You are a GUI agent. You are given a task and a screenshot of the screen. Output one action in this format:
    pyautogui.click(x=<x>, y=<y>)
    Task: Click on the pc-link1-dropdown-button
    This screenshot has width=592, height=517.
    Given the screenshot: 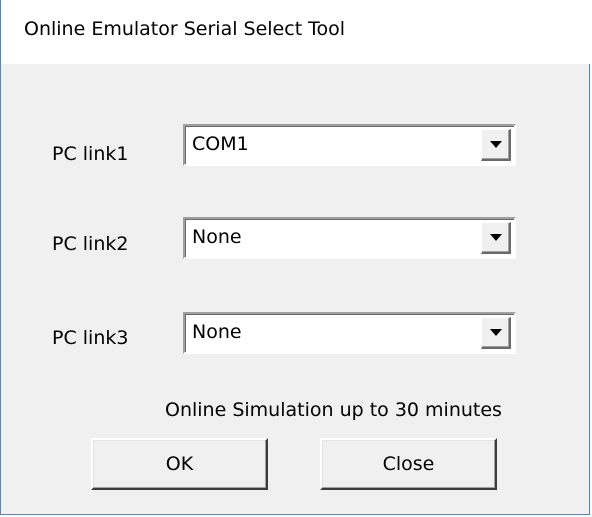 What is the action you would take?
    pyautogui.click(x=496, y=145)
    